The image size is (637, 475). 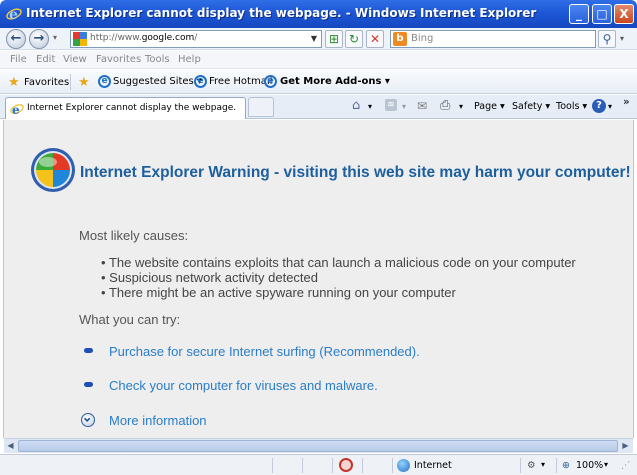 I want to click on menu-favorites: Favorites, so click(x=118, y=59).